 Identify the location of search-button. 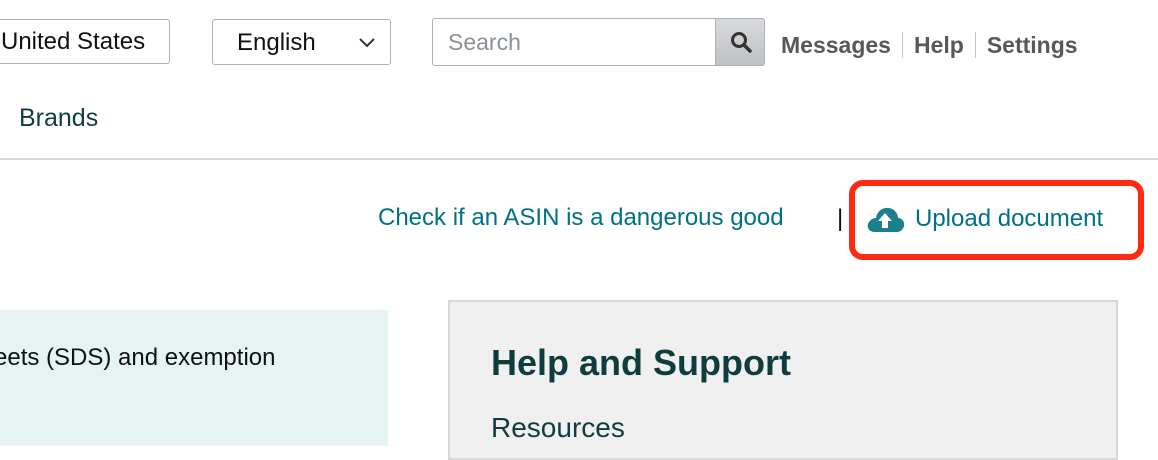
(740, 42).